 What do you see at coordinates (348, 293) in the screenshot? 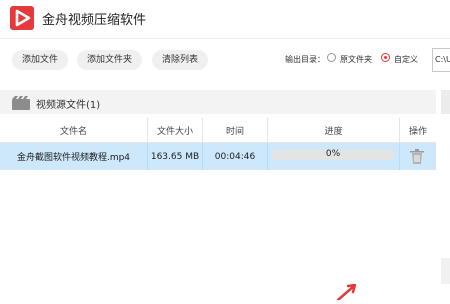
I see `arrow-annotation-icon` at bounding box center [348, 293].